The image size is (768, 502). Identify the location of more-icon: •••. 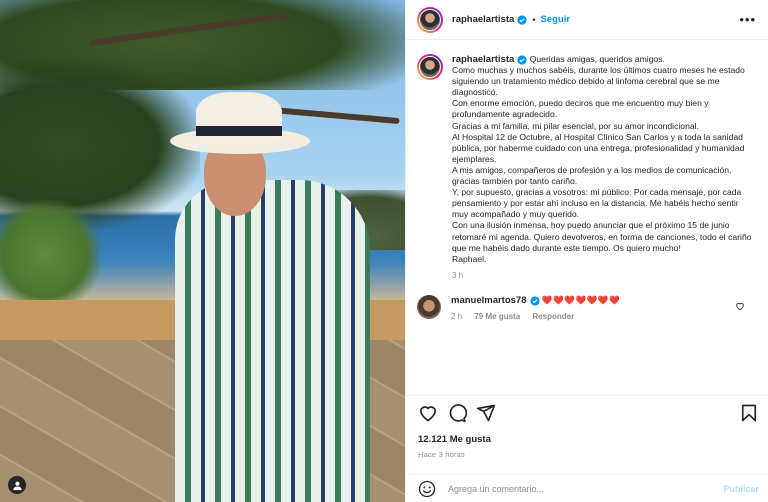
(747, 19).